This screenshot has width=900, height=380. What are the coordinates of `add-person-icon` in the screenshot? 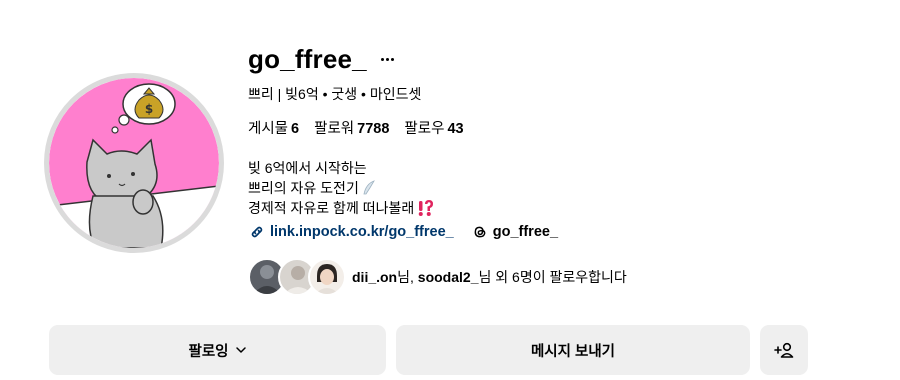 It's located at (784, 350).